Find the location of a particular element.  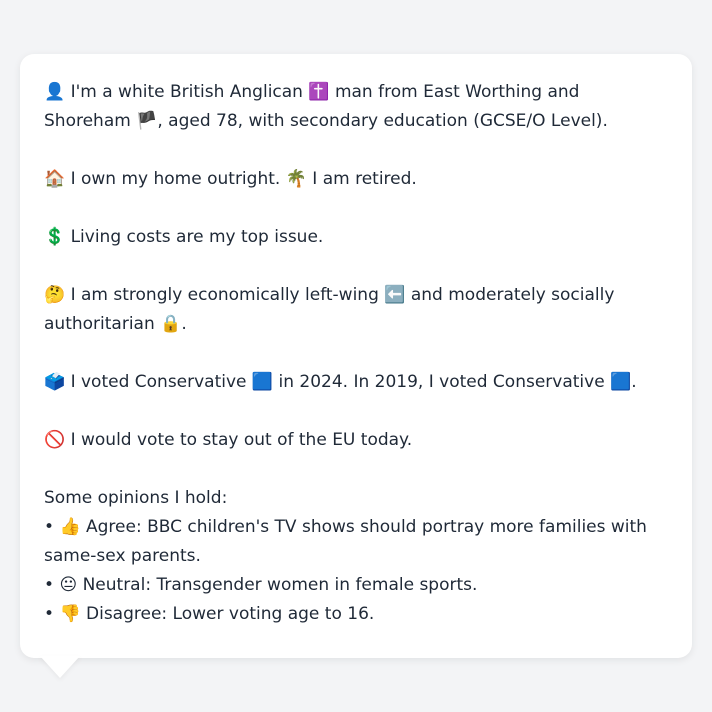

opinion-text: Disagree: Lower voting age to 16. is located at coordinates (227, 614).